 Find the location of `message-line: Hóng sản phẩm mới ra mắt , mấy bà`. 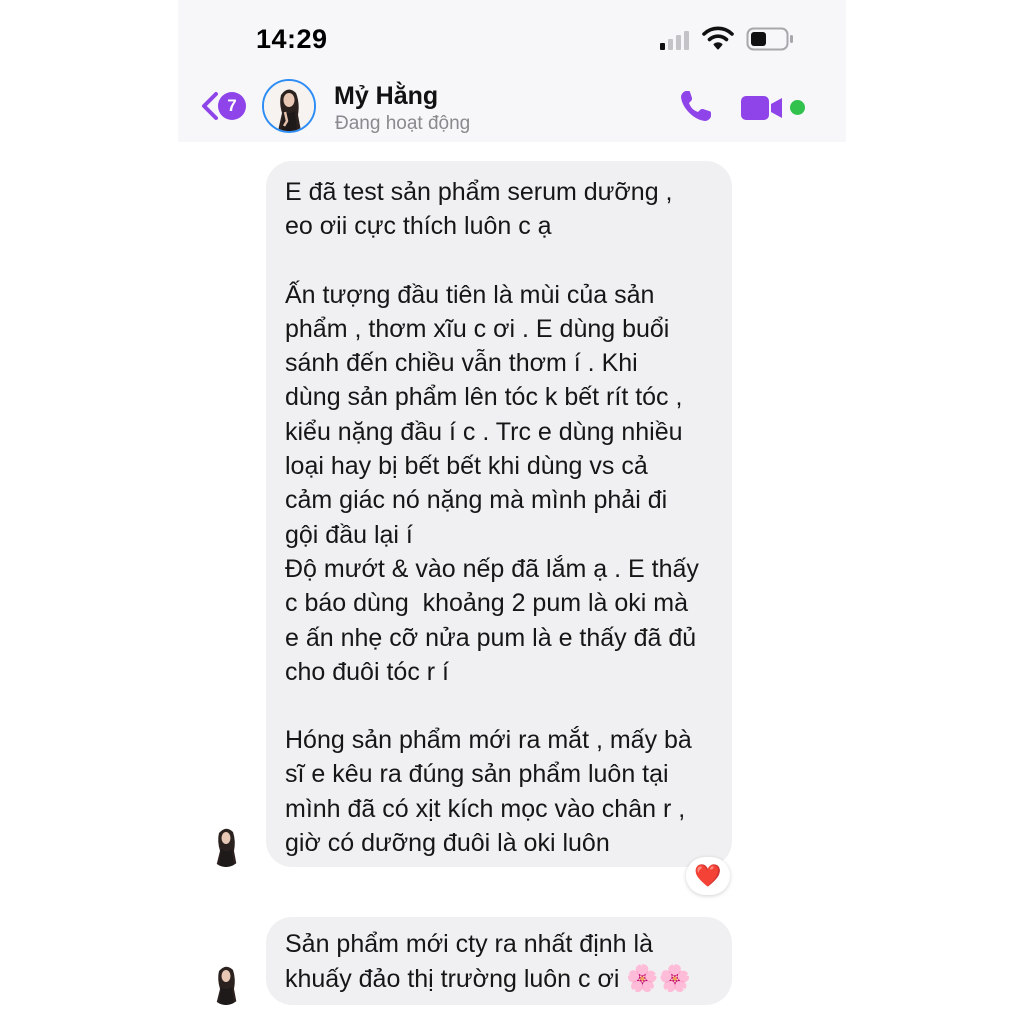

message-line: Hóng sản phẩm mới ra mắt , mấy bà is located at coordinates (488, 740).